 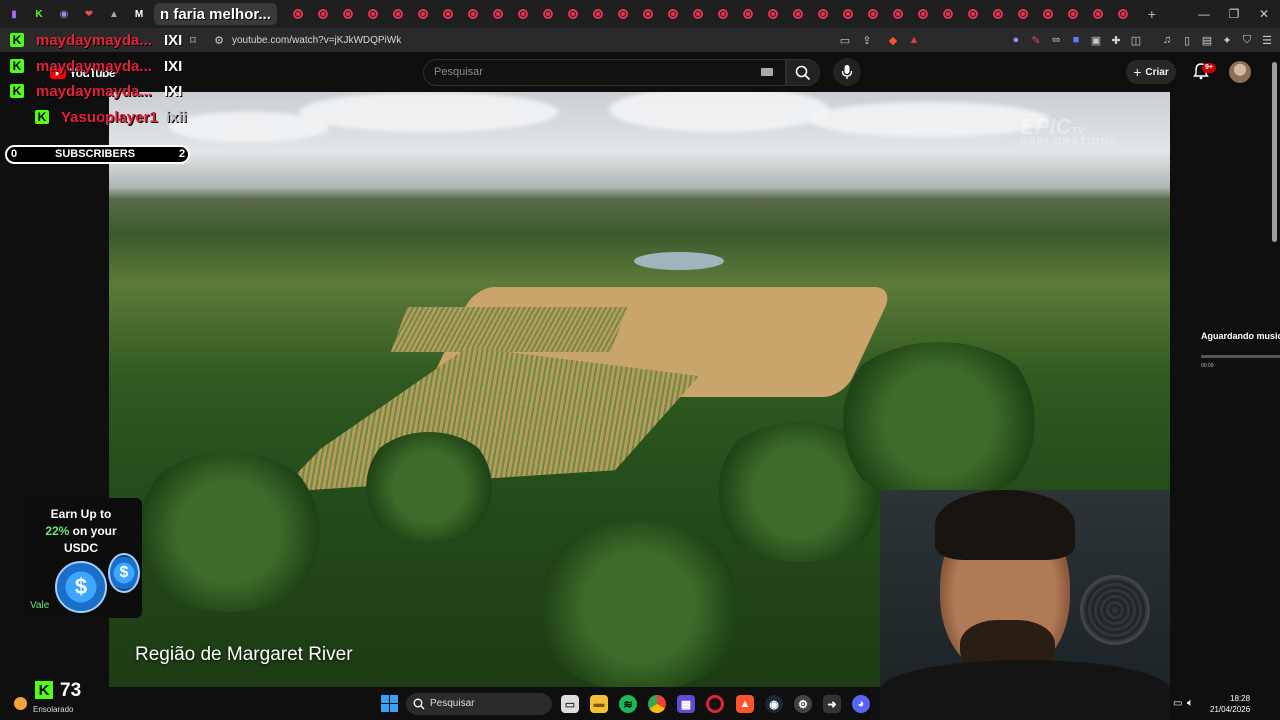 I want to click on spotify-icon: ≋, so click(x=628, y=704).